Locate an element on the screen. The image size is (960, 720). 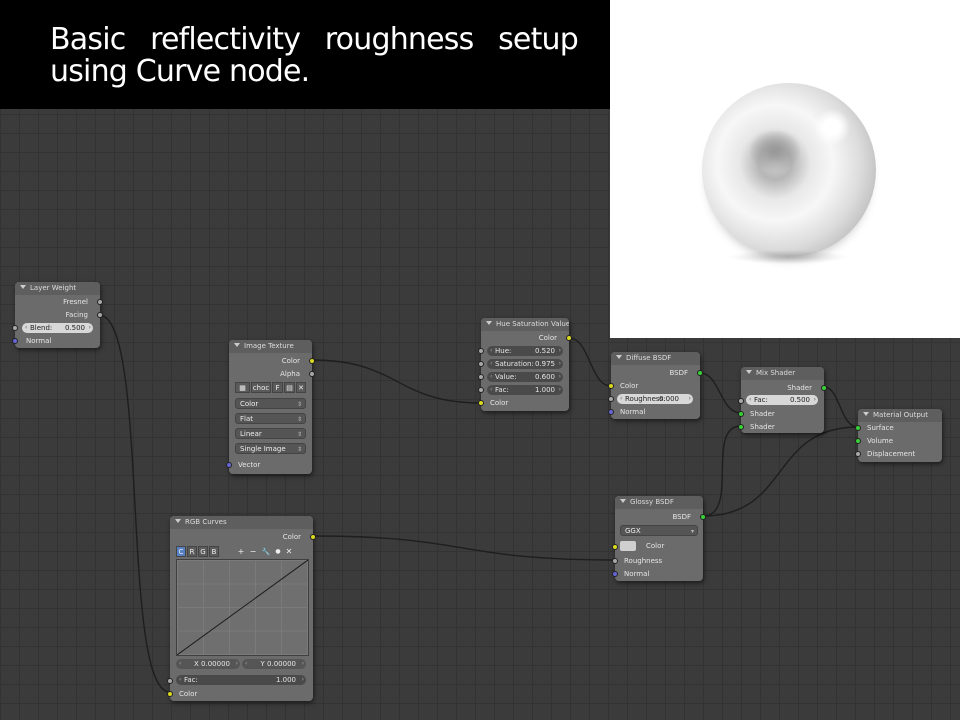
unlink-image-button: ✕ is located at coordinates (301, 387).